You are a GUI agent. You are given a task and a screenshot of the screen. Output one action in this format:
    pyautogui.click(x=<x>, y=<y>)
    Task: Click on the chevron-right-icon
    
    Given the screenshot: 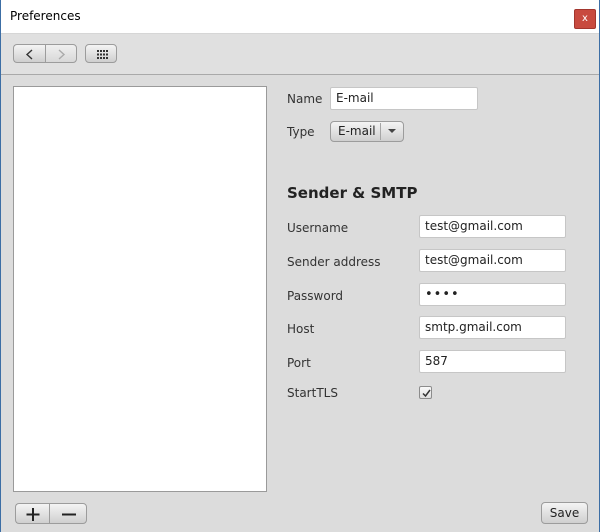 What is the action you would take?
    pyautogui.click(x=62, y=54)
    